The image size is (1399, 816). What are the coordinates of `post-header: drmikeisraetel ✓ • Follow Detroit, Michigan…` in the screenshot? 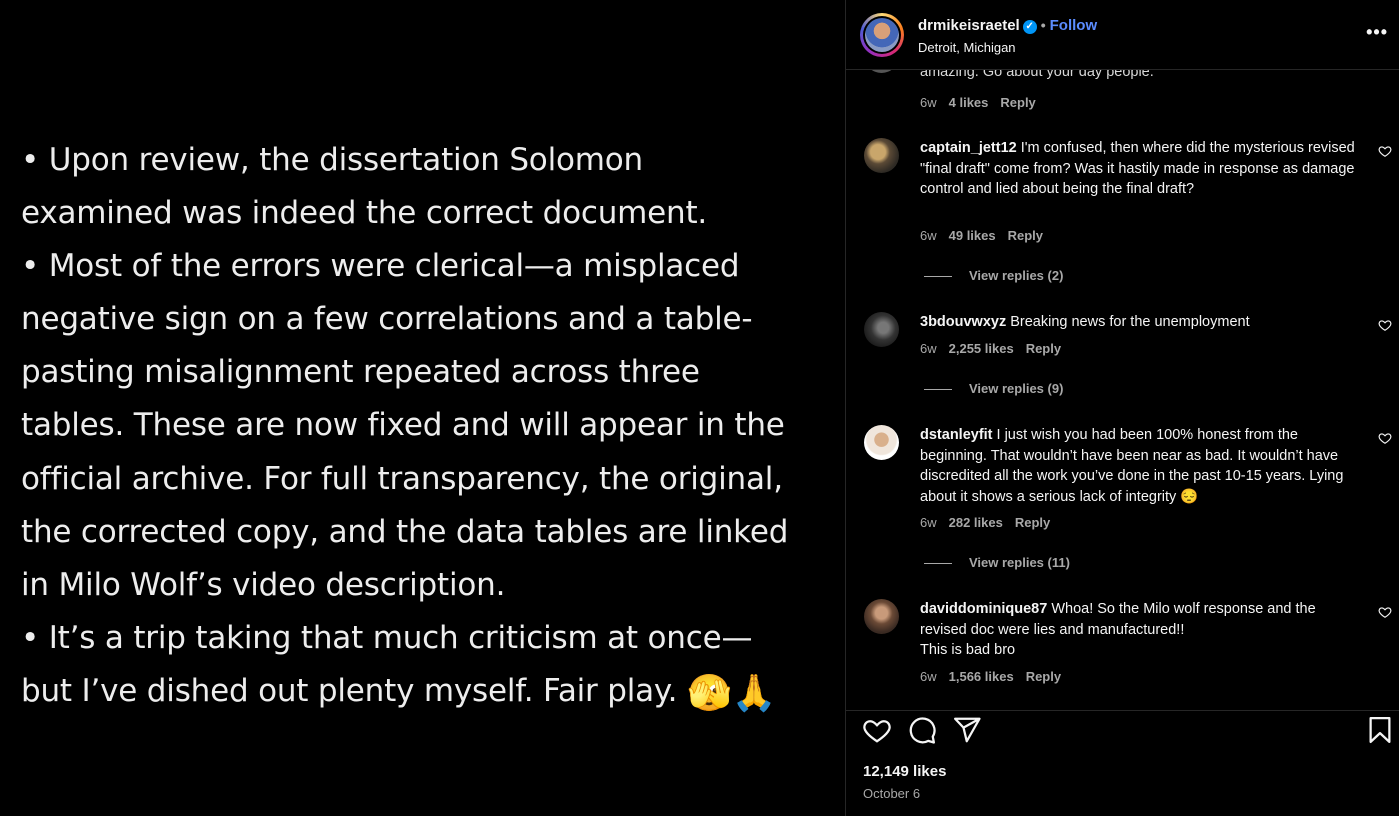 It's located at (1122, 35).